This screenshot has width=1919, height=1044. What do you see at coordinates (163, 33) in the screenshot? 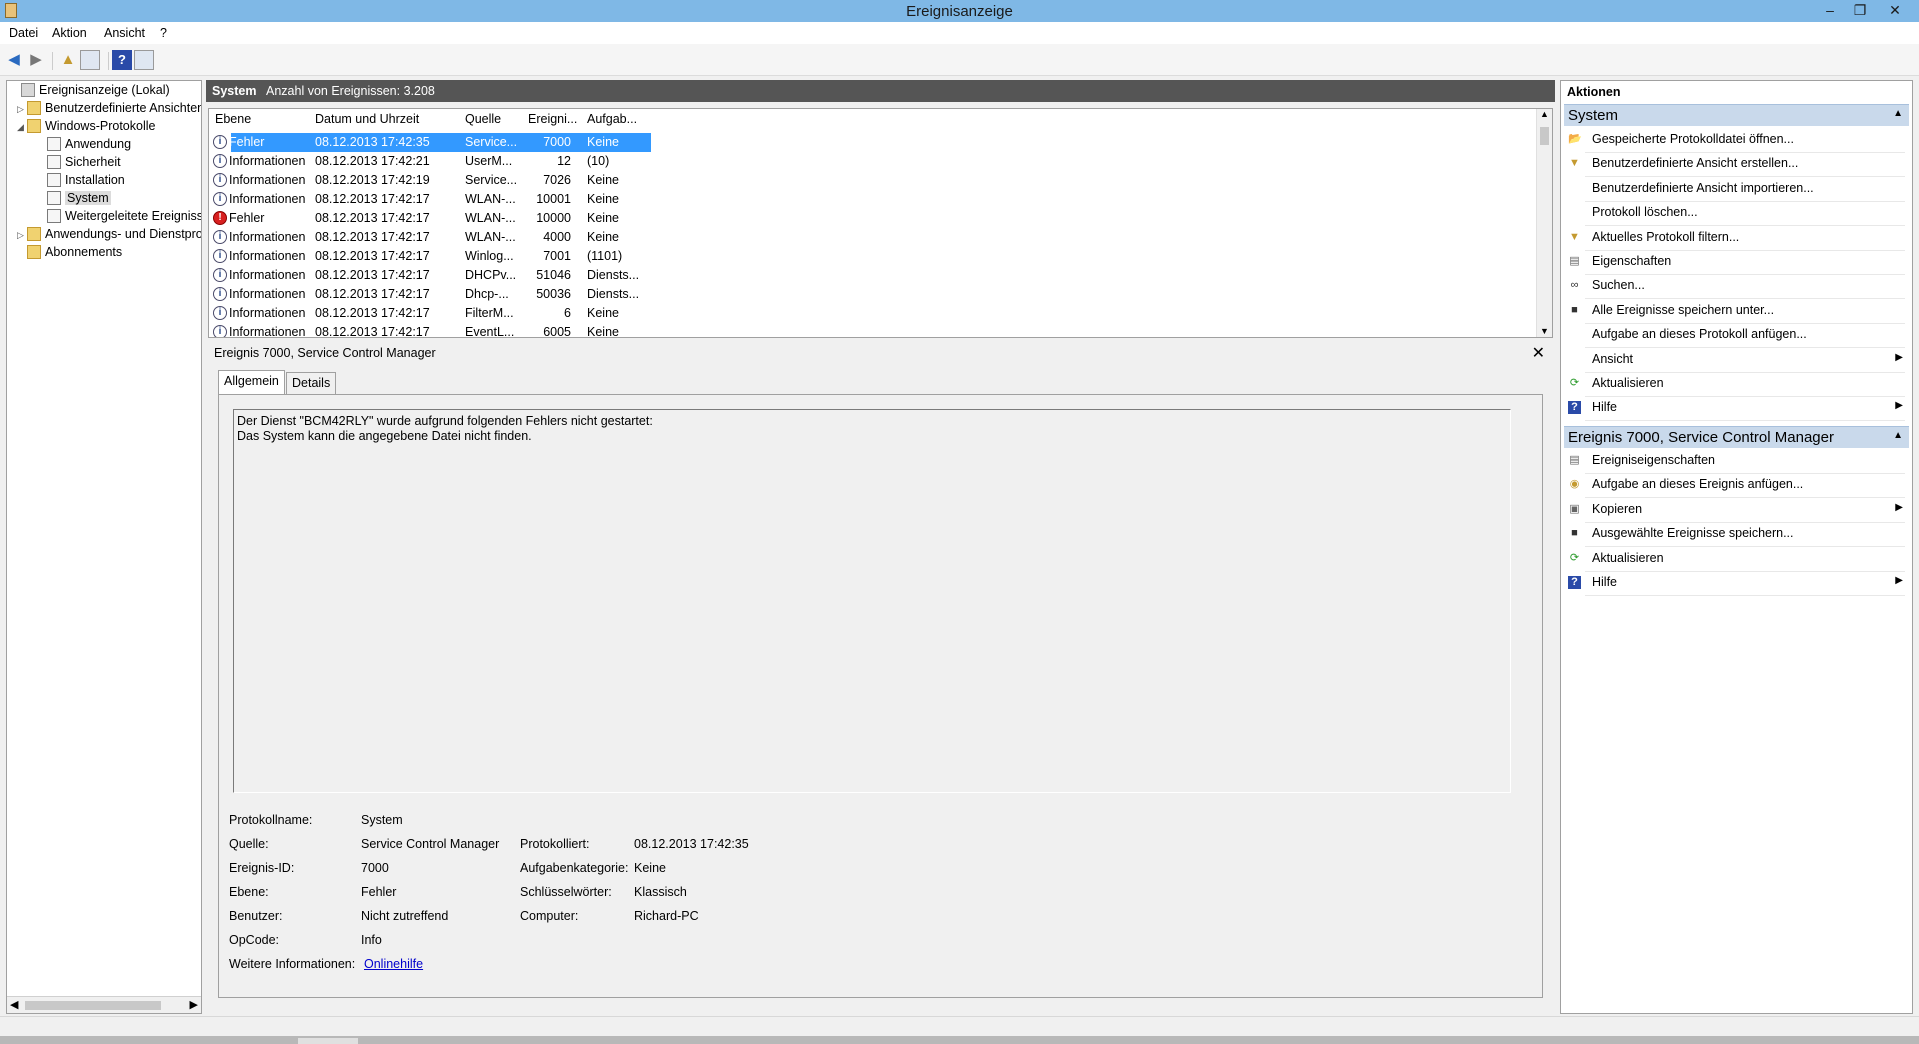
I see `menu-help: ?` at bounding box center [163, 33].